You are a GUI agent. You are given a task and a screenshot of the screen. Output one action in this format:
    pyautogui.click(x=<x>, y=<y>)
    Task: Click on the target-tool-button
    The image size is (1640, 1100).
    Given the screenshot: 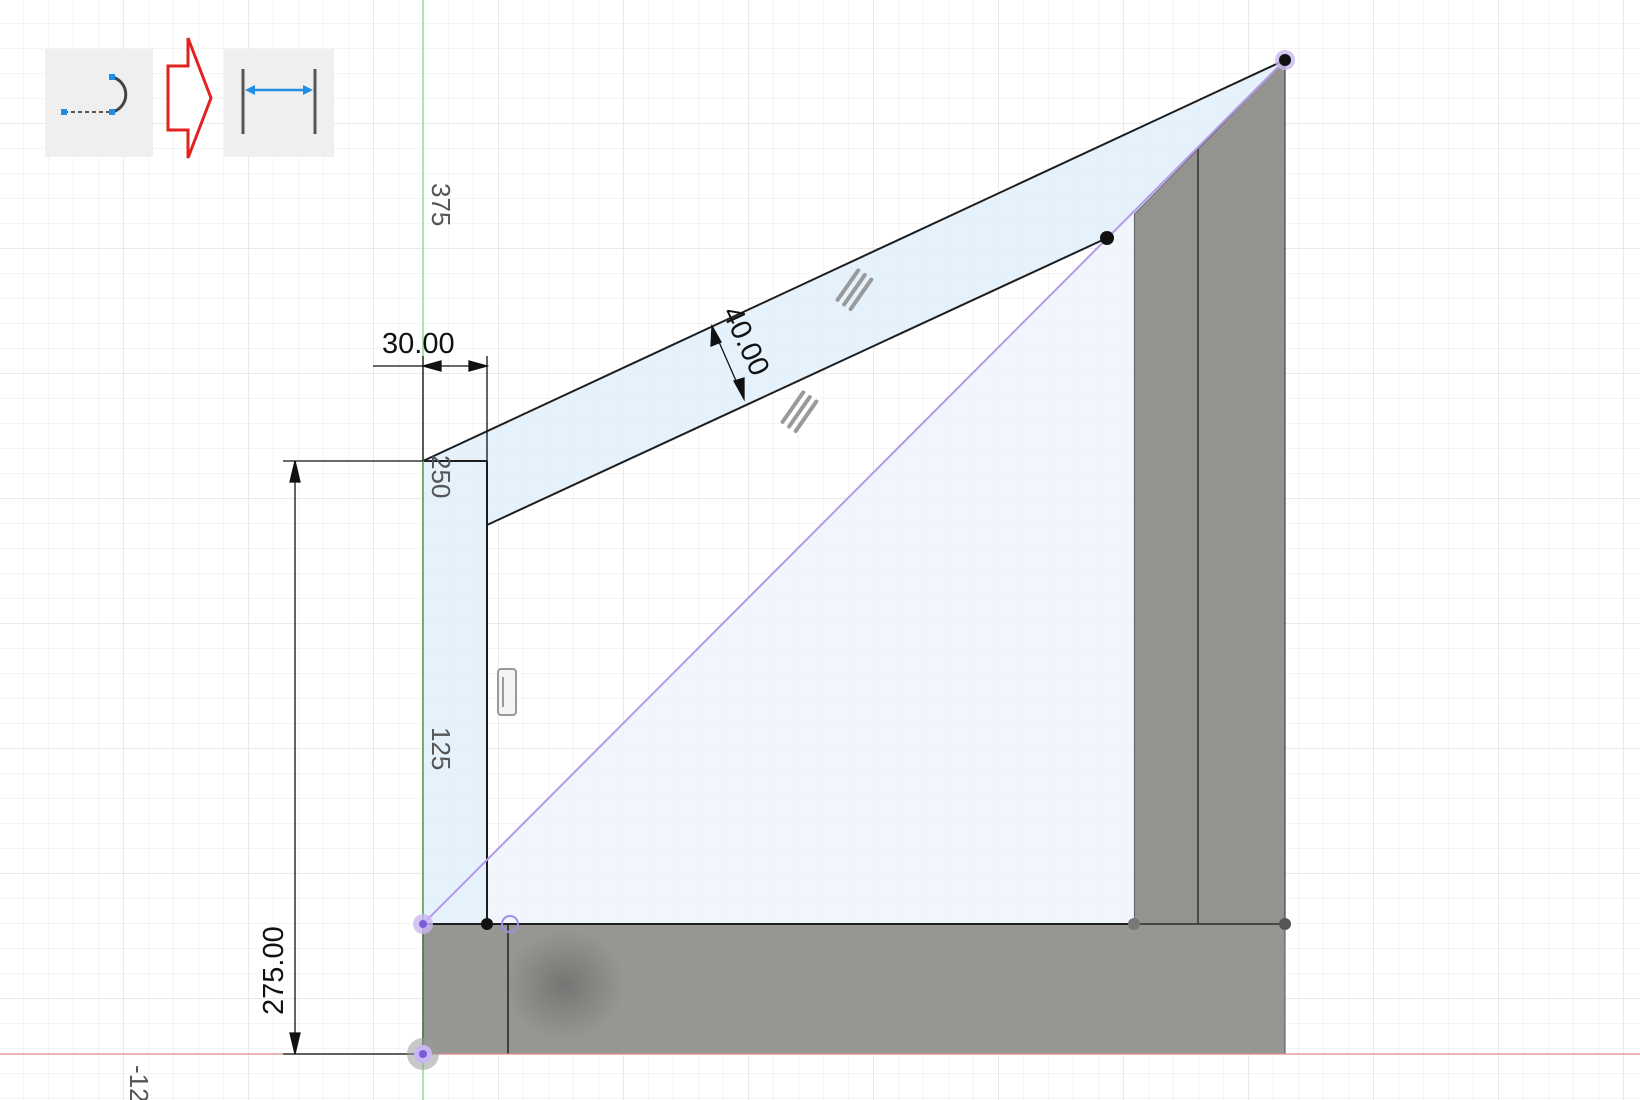 What is the action you would take?
    pyautogui.click(x=279, y=103)
    